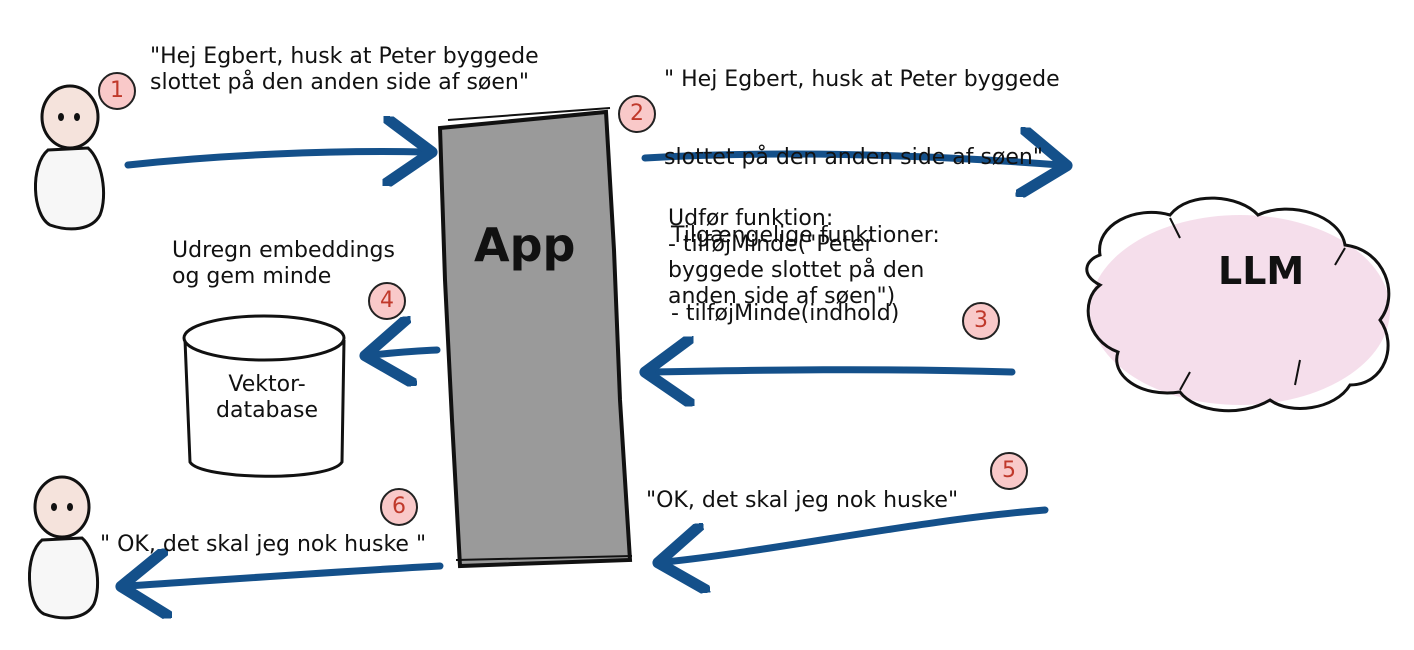  I want to click on step-3-line: Udfør funktion:, so click(751, 218).